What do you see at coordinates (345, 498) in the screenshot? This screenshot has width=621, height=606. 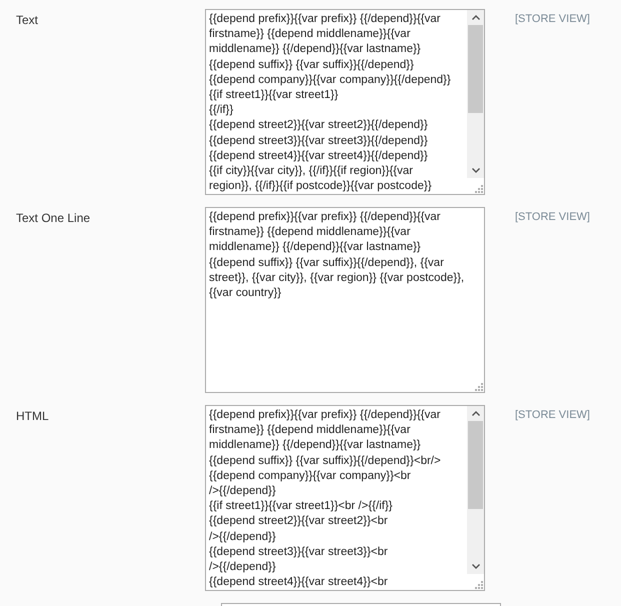 I see `textarea-field: {{depend prefix}}{{var prefix}} {{/depend}}{{var firstname}} {{depend middlename}}{{var middlename}} {{/depend}}{{var lastname}} {{depend suffix}} {{var suffix}}{{/depend}}<br/> {{depend company}}{{var company}}<br />{{/depend}} {{if street1}}{{var street1}}<br />{{/if}} {{depend street2}}{{var street2}}<br />{{/depend}} {{depend street3}}{{var street3}}<br />{{/depend}} {{depend street4}}{{var street4}}<br` at bounding box center [345, 498].